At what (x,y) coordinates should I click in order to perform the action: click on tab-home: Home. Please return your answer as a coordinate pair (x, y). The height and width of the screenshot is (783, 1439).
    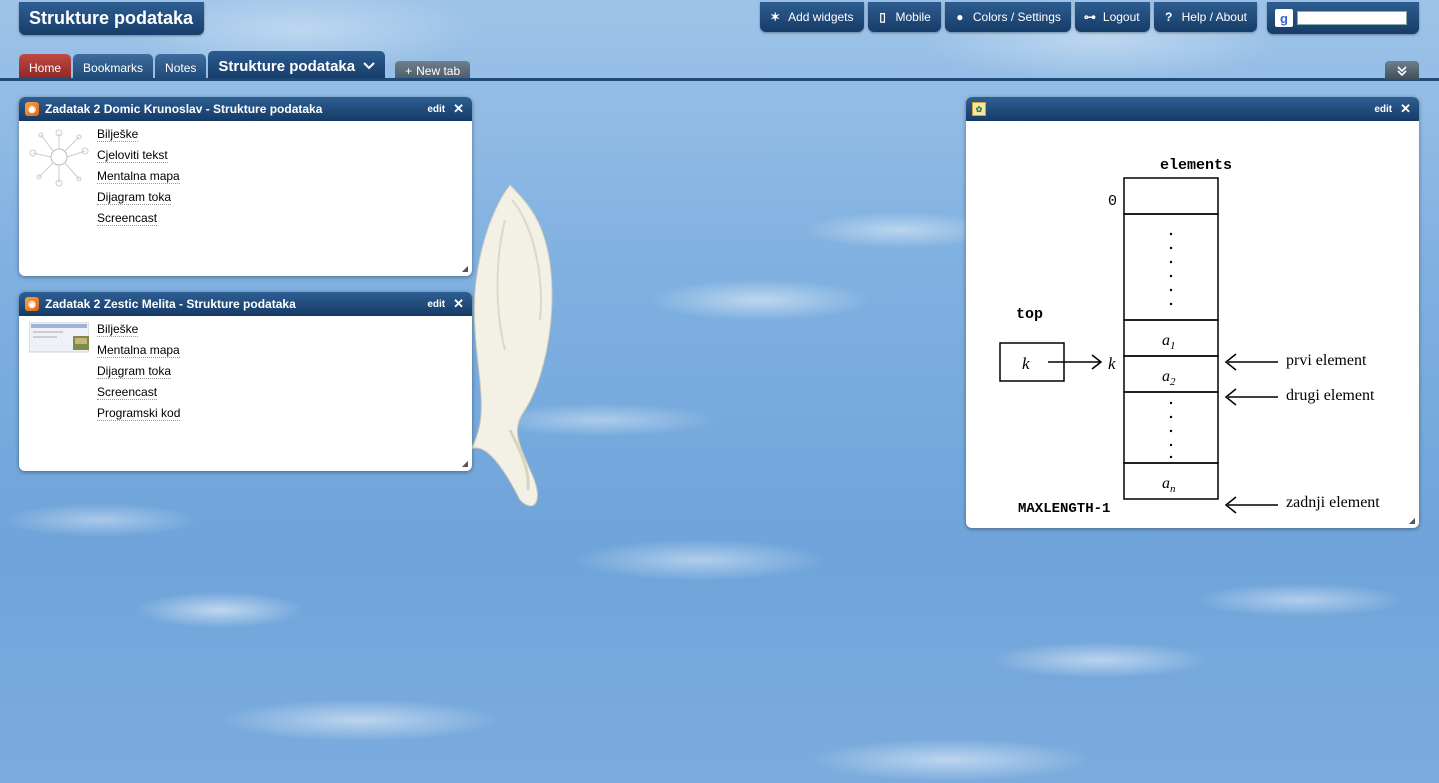
    Looking at the image, I should click on (45, 67).